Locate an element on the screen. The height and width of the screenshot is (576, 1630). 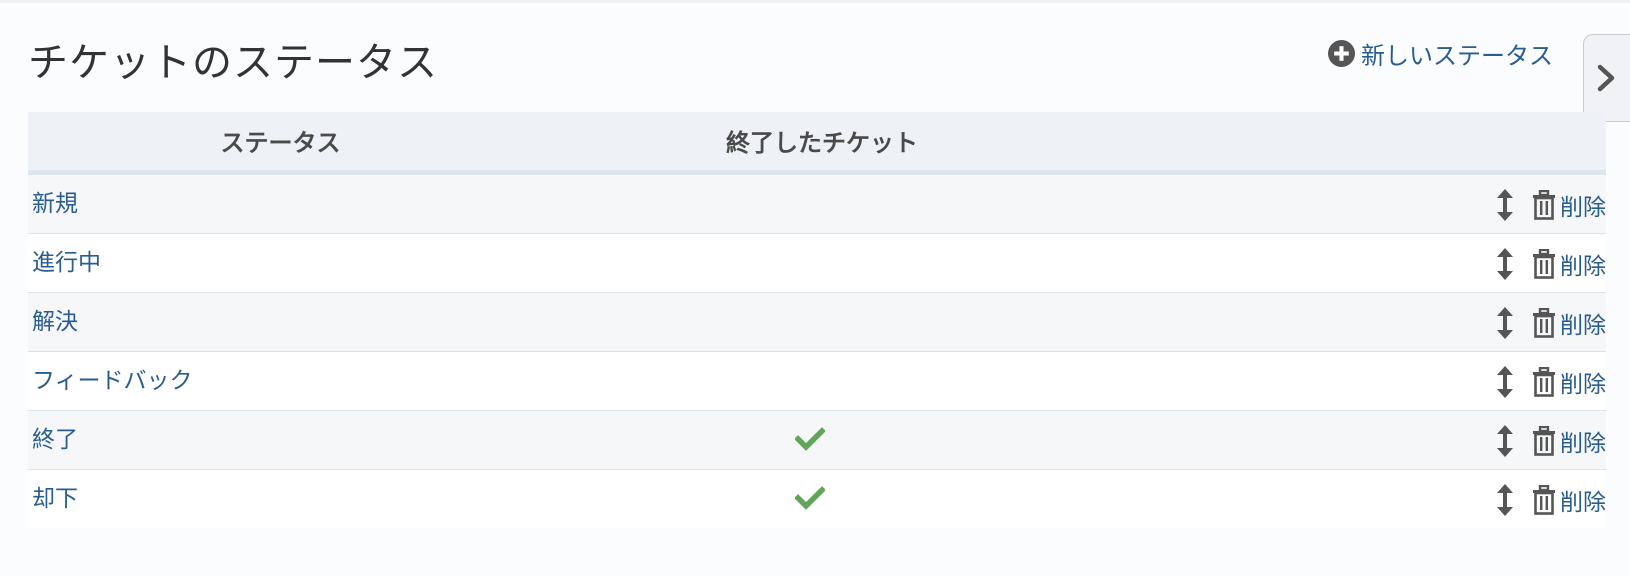
page-title: チケットのステータス is located at coordinates (233, 63).